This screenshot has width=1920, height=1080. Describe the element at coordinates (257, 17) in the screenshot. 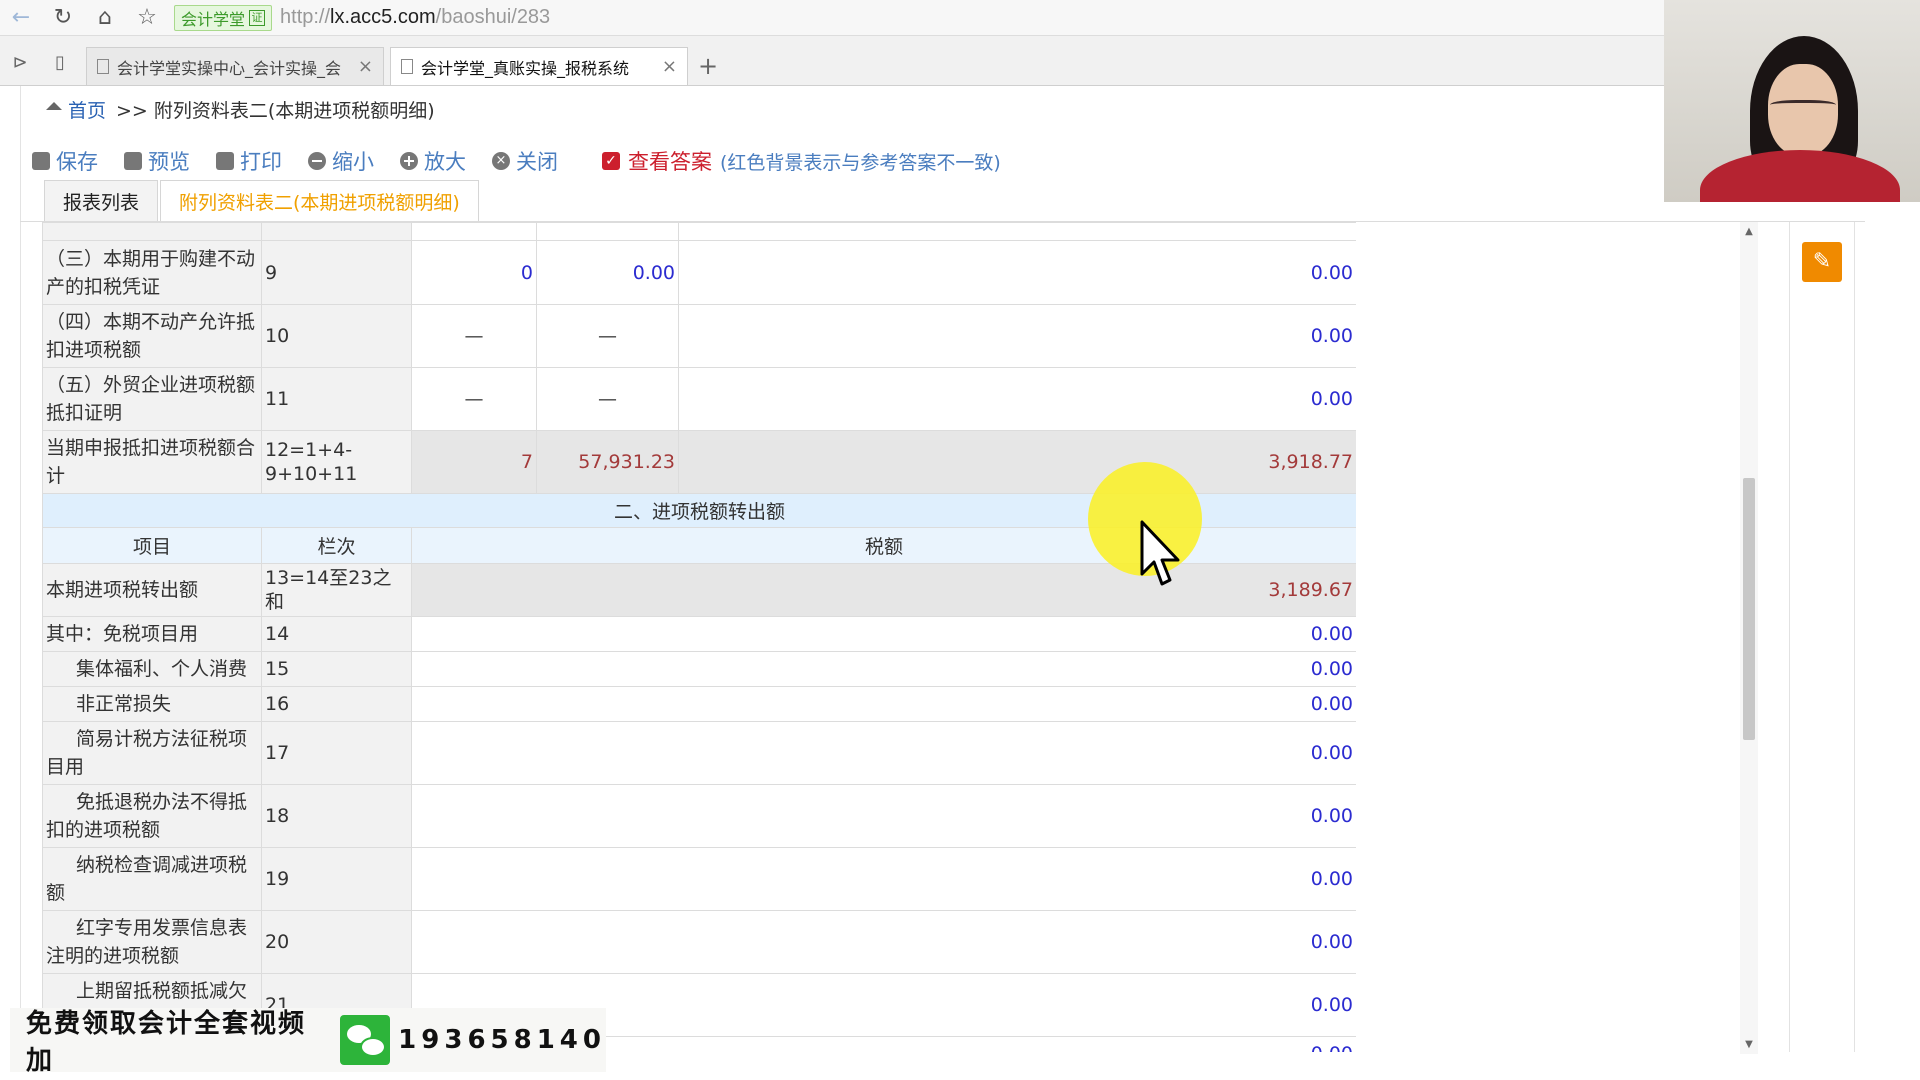

I see `certificate-icon: 证` at that location.